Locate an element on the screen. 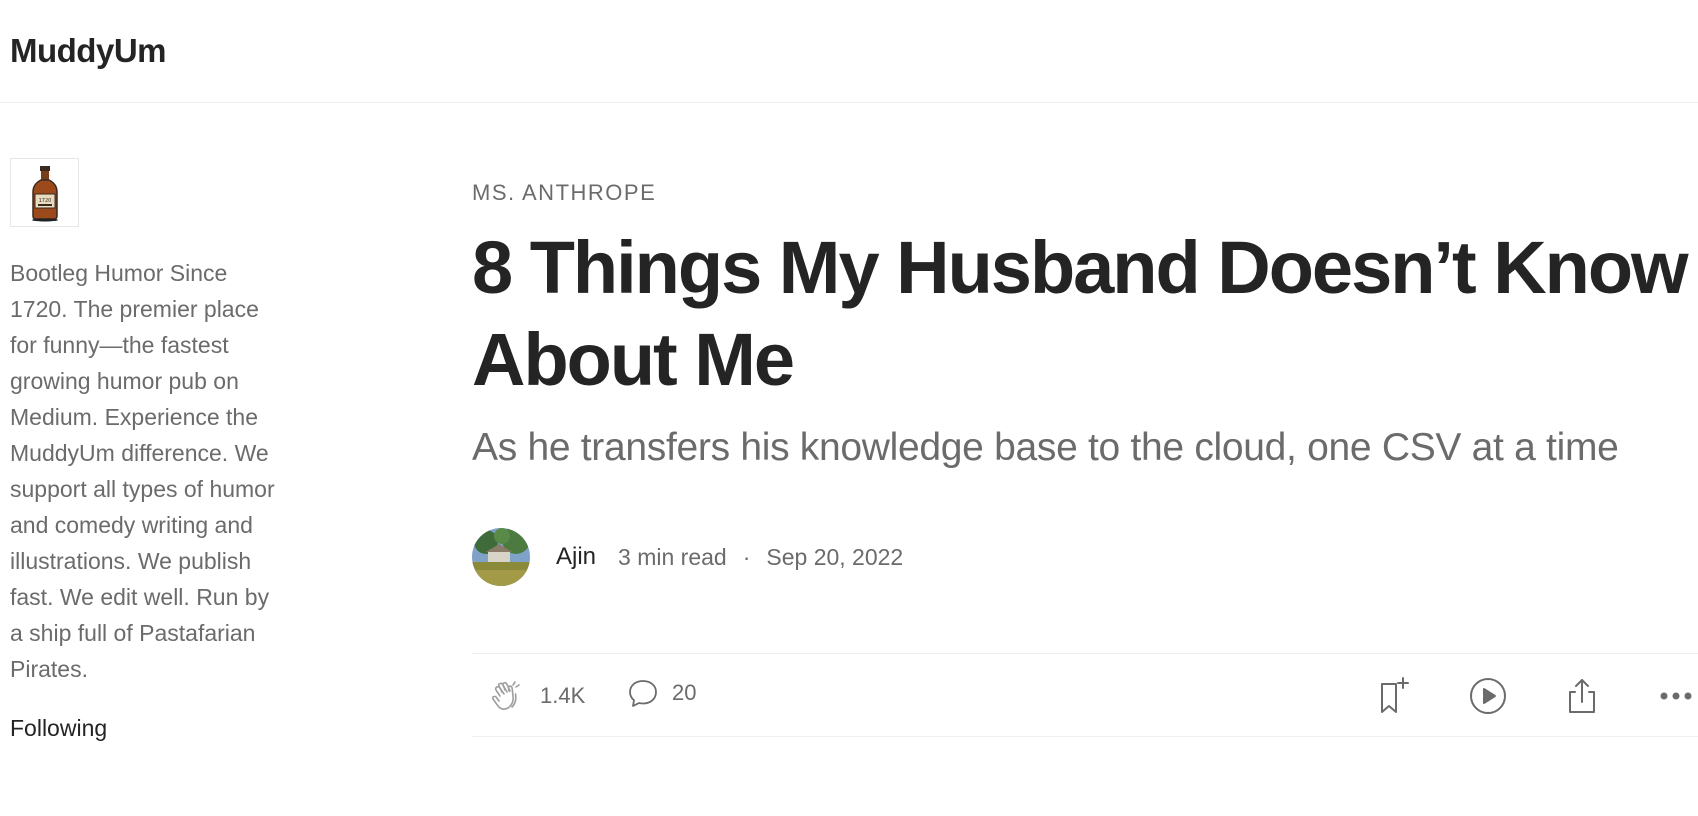  article-byline: Ajin 3 min read · Sep 20, 2022 is located at coordinates (687, 557).